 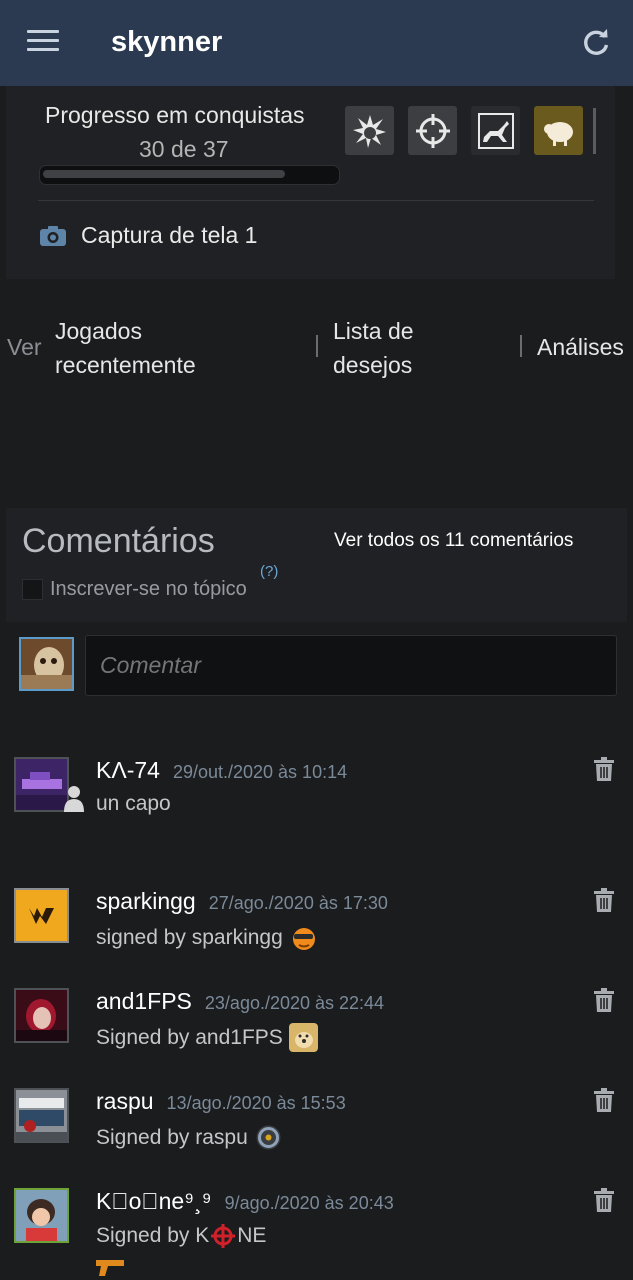 What do you see at coordinates (351, 665) in the screenshot?
I see `comment-input` at bounding box center [351, 665].